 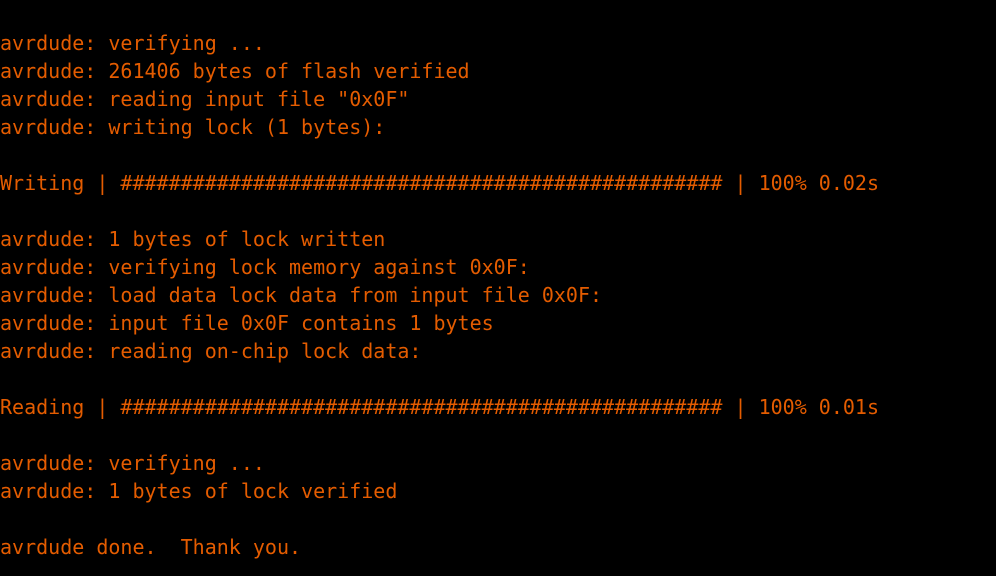 I want to click on output-line: avrdude: writing lock (1 bytes):, so click(x=193, y=127).